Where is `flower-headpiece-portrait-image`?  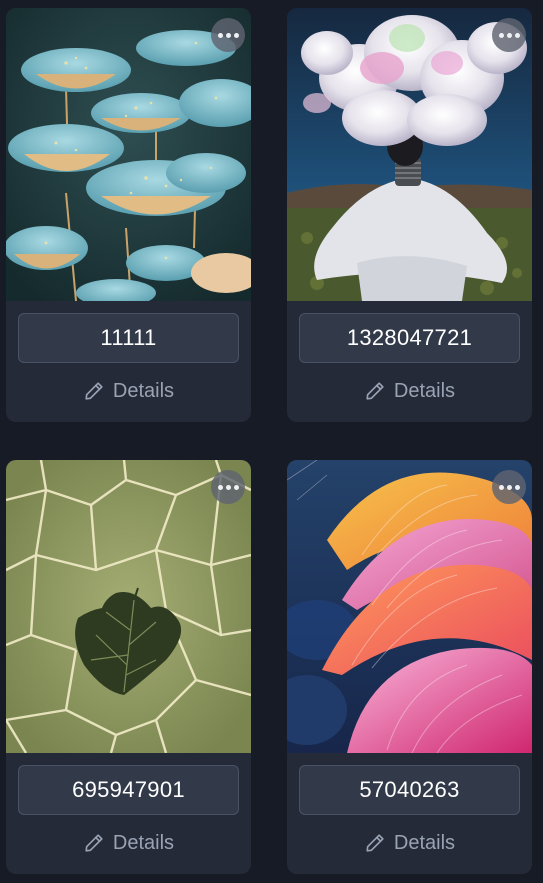
flower-headpiece-portrait-image is located at coordinates (409, 154).